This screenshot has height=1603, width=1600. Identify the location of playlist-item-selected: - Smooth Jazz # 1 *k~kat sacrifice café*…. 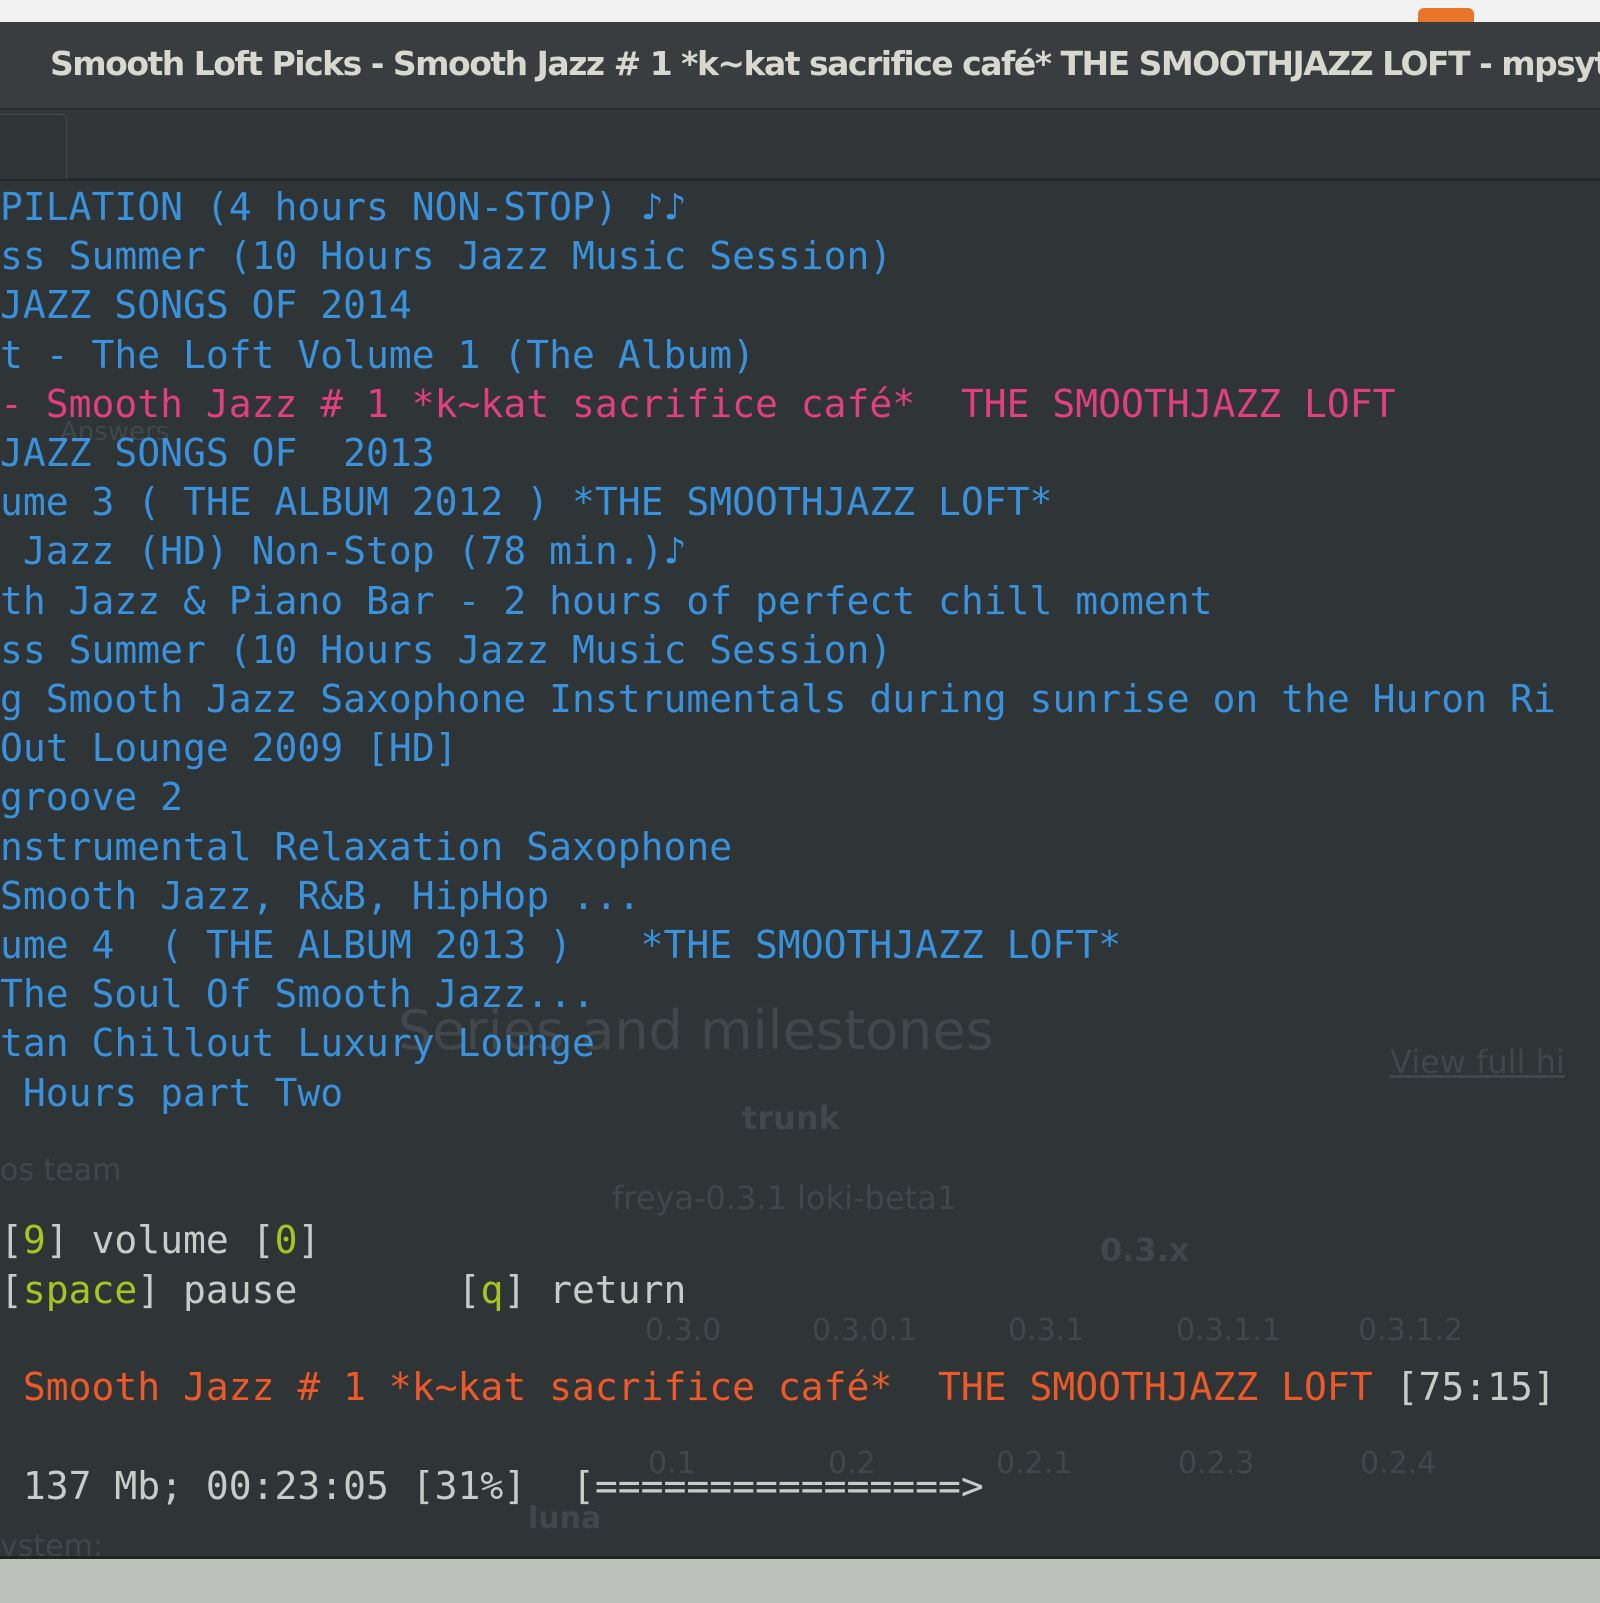
(698, 404).